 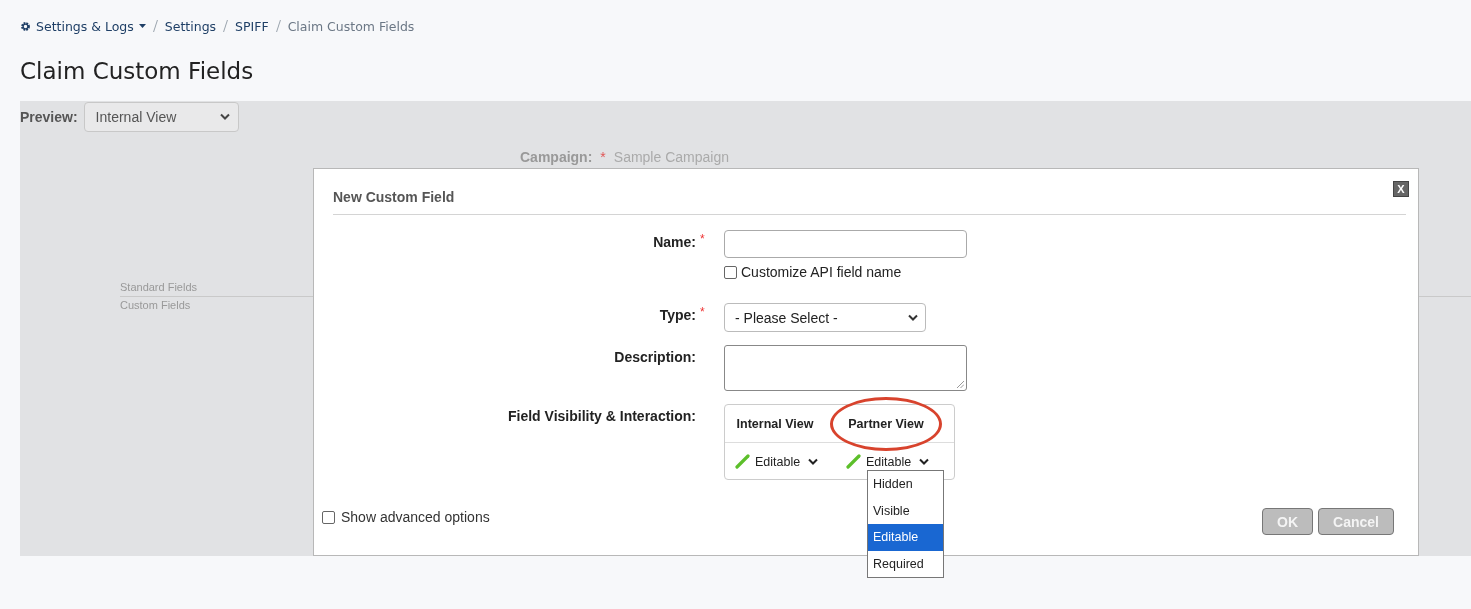 What do you see at coordinates (821, 272) in the screenshot?
I see `checkbox-label: Customize API field name` at bounding box center [821, 272].